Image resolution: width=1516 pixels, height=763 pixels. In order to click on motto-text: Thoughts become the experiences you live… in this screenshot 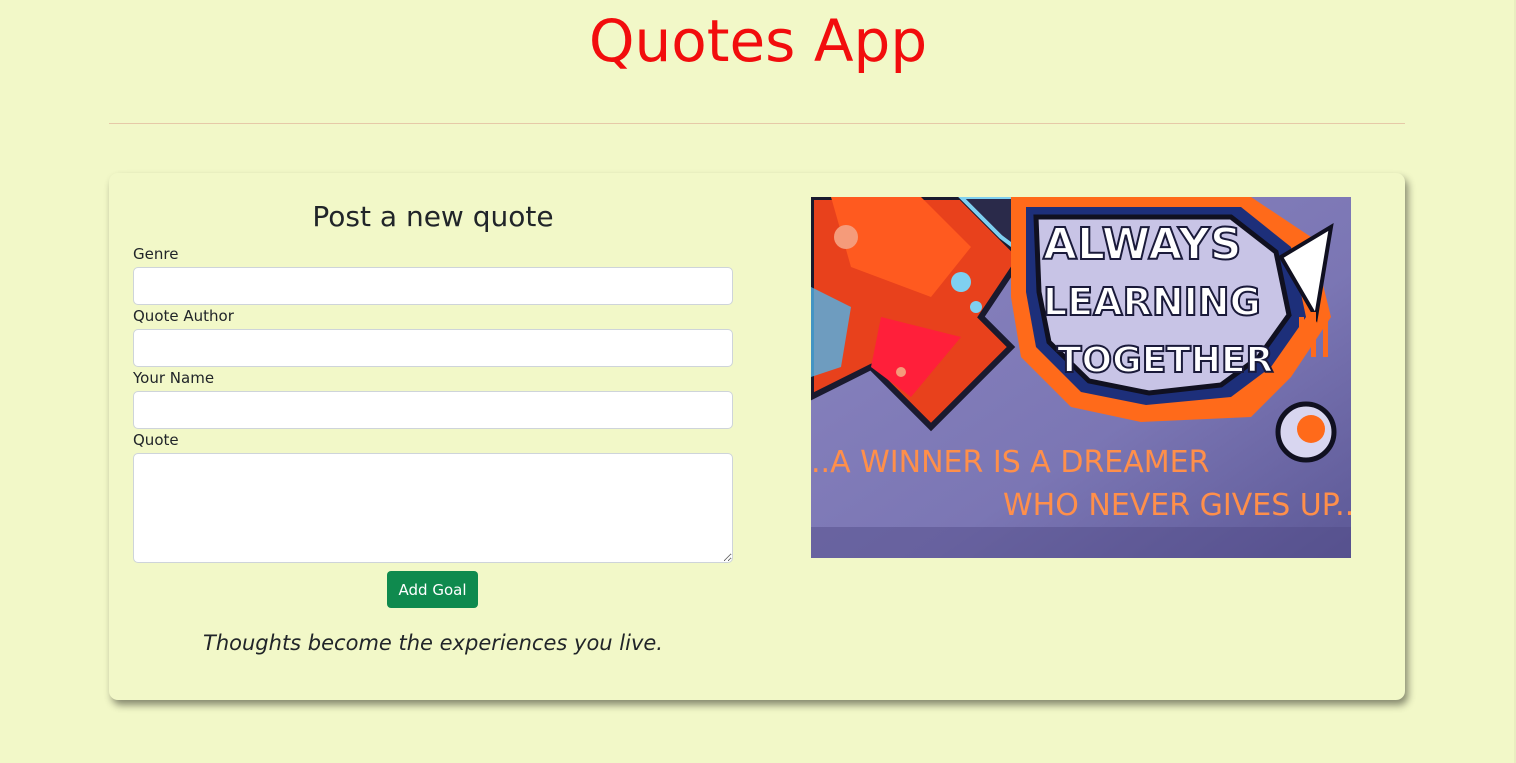, I will do `click(433, 643)`.